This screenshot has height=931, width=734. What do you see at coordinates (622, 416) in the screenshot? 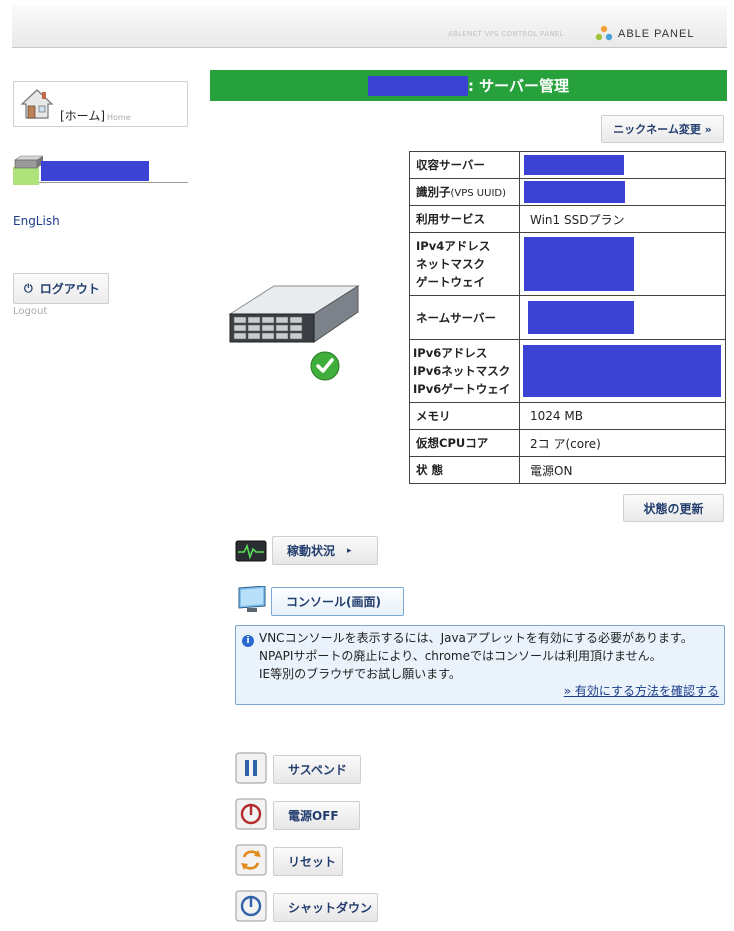
I see `row-value: 1024 MB` at bounding box center [622, 416].